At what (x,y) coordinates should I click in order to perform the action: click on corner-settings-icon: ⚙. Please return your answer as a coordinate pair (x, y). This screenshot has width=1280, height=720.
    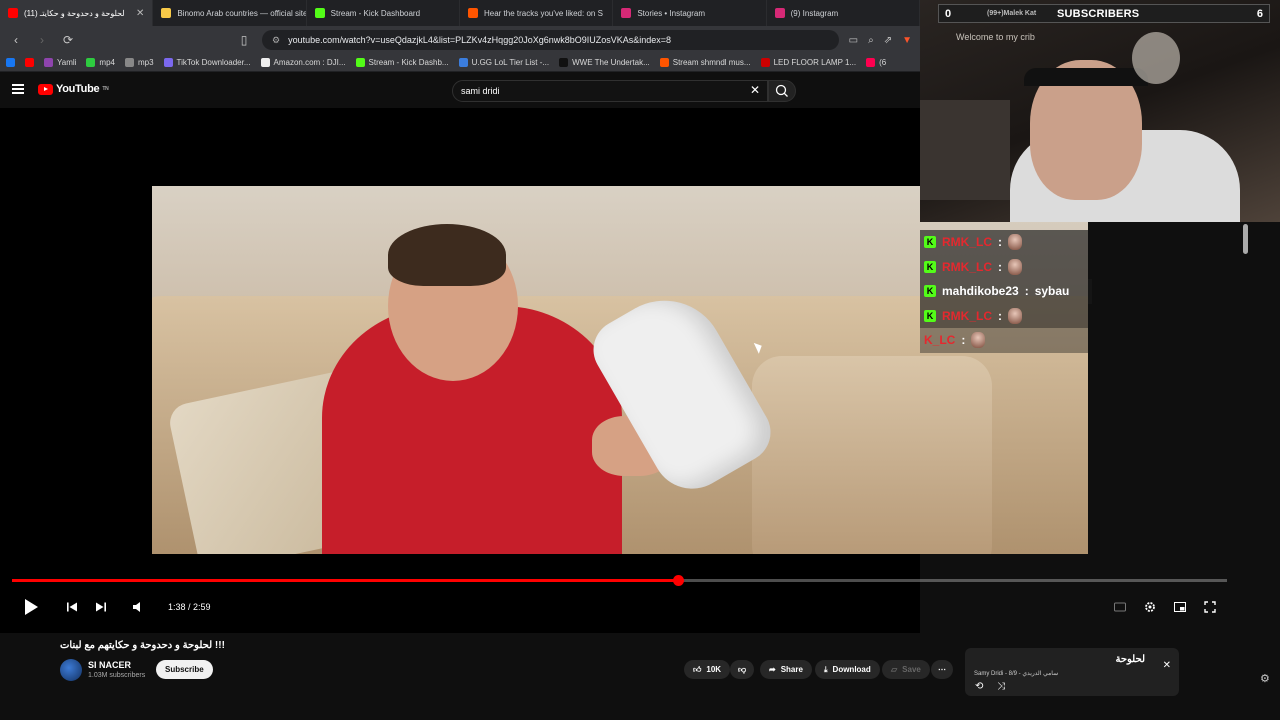
    Looking at the image, I should click on (1265, 678).